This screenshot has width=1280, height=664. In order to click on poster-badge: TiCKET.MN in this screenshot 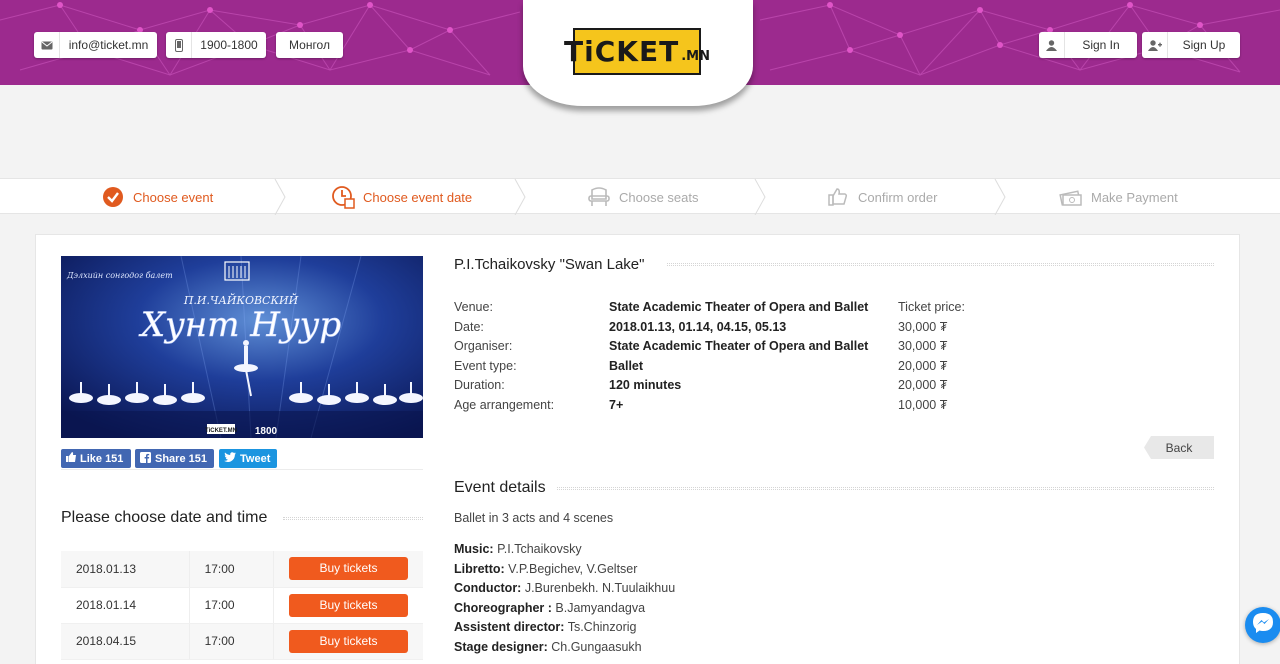, I will do `click(221, 431)`.